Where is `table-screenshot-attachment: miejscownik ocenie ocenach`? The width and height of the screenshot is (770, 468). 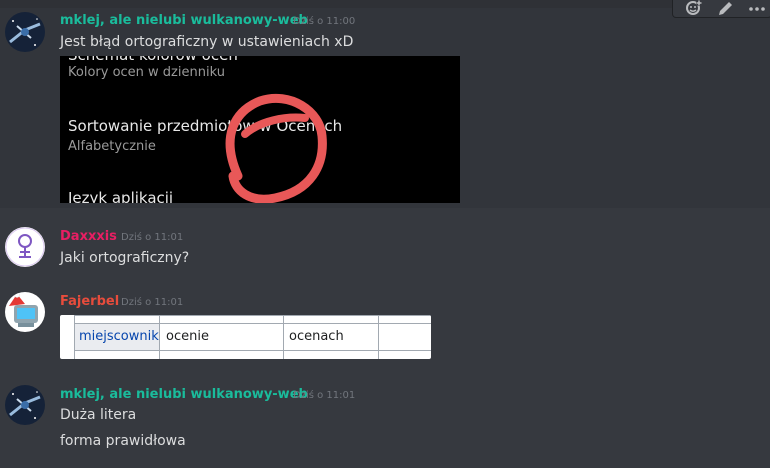
table-screenshot-attachment: miejscownik ocenie ocenach is located at coordinates (245, 337).